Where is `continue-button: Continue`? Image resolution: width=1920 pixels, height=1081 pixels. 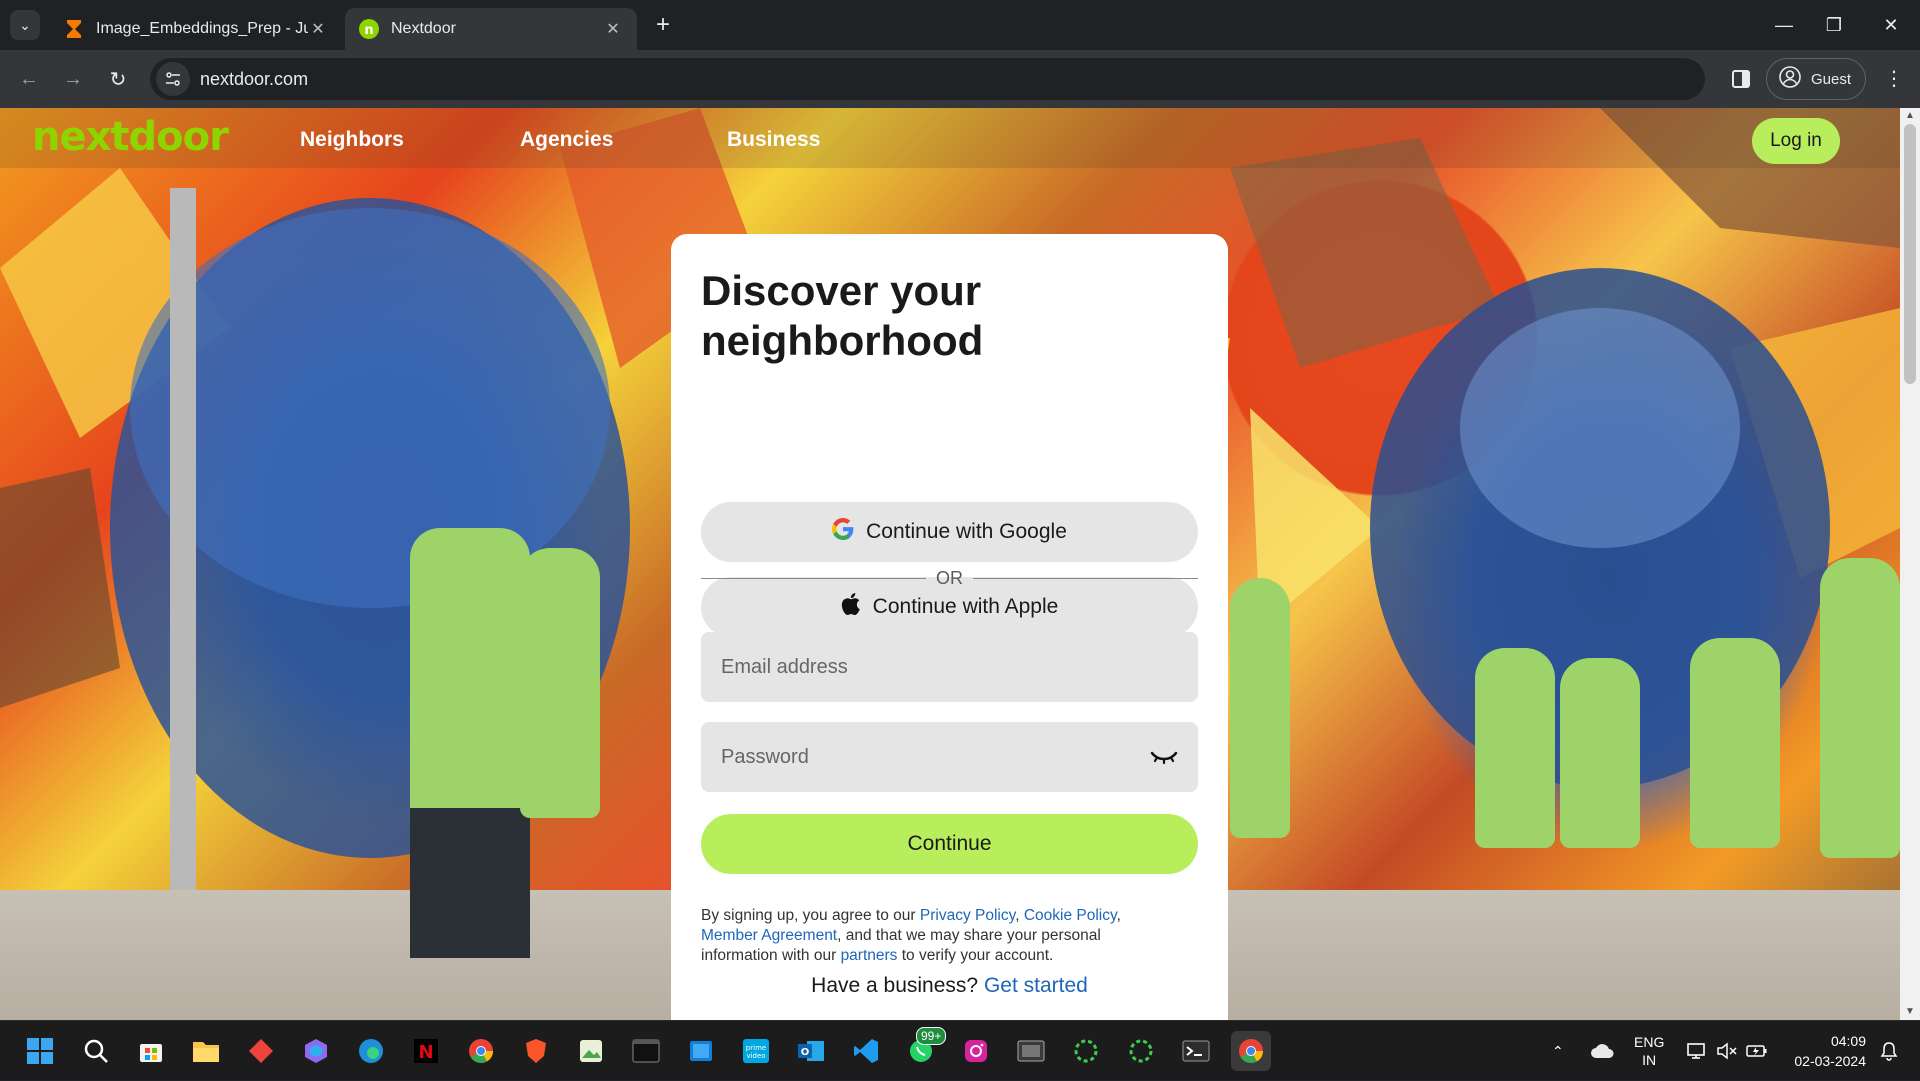
continue-button: Continue is located at coordinates (949, 844).